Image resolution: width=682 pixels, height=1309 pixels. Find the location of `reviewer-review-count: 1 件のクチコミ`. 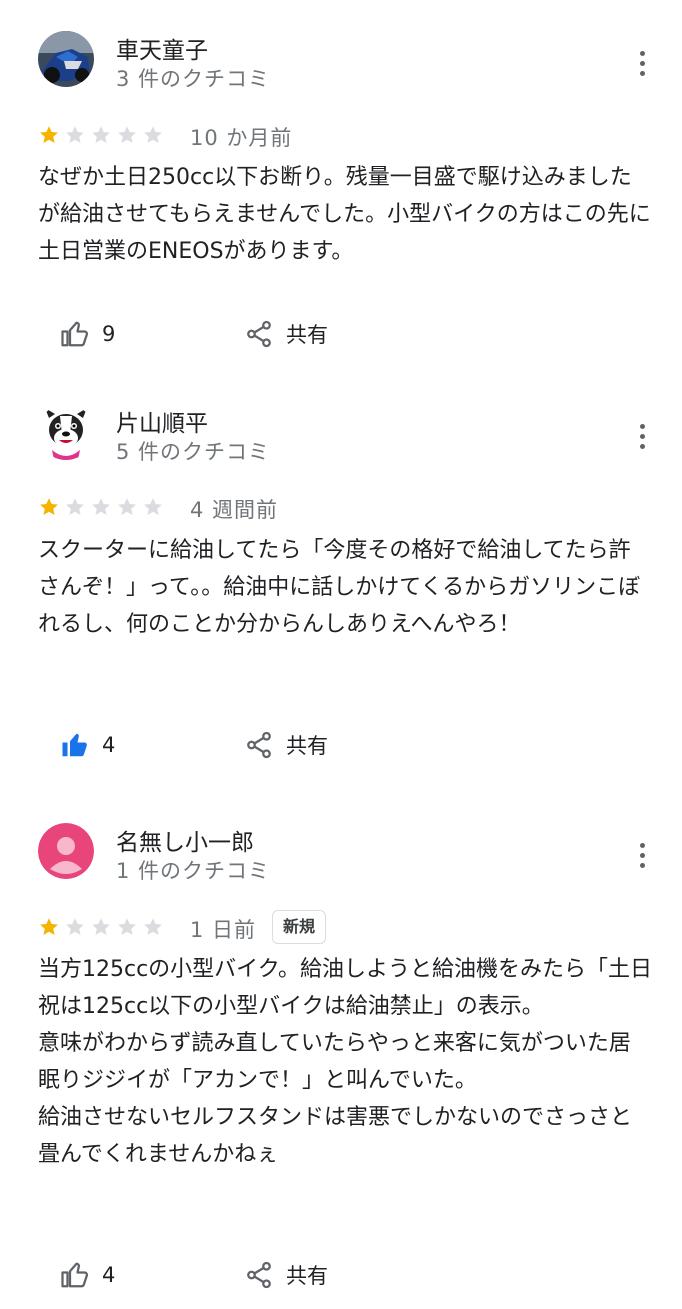

reviewer-review-count: 1 件のクチコミ is located at coordinates (193, 870).